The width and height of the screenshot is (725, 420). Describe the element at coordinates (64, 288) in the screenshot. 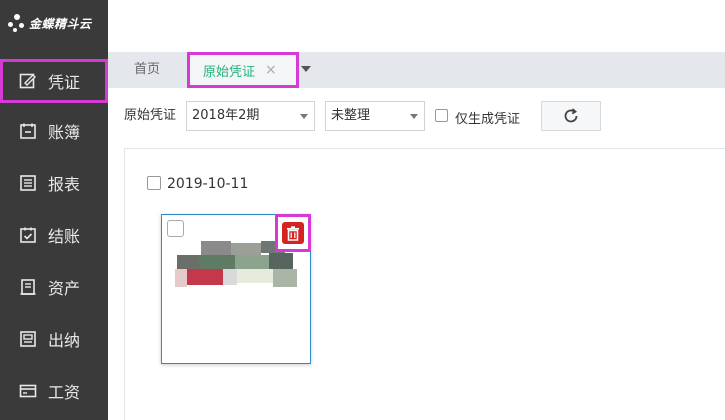

I see `sidebar-item-label: 资产` at that location.